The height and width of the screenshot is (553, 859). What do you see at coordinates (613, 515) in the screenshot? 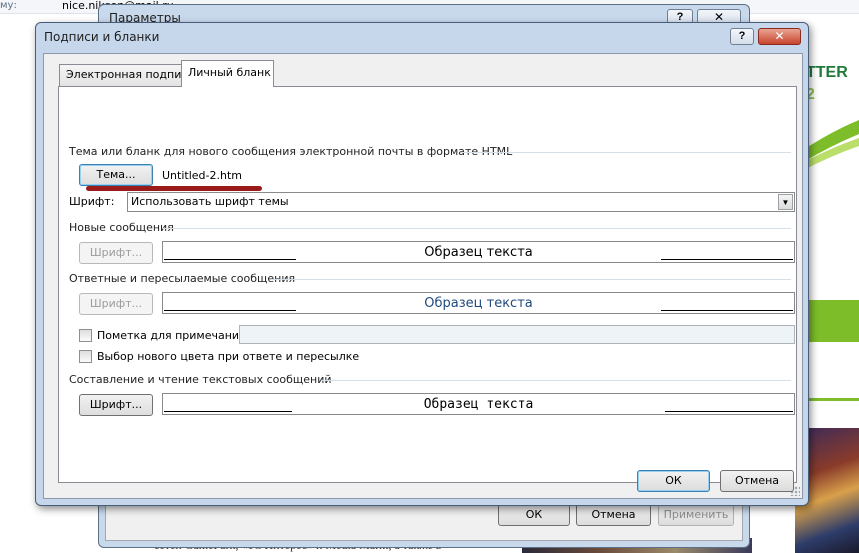
I see `parent-cancel-button: Отмена` at bounding box center [613, 515].